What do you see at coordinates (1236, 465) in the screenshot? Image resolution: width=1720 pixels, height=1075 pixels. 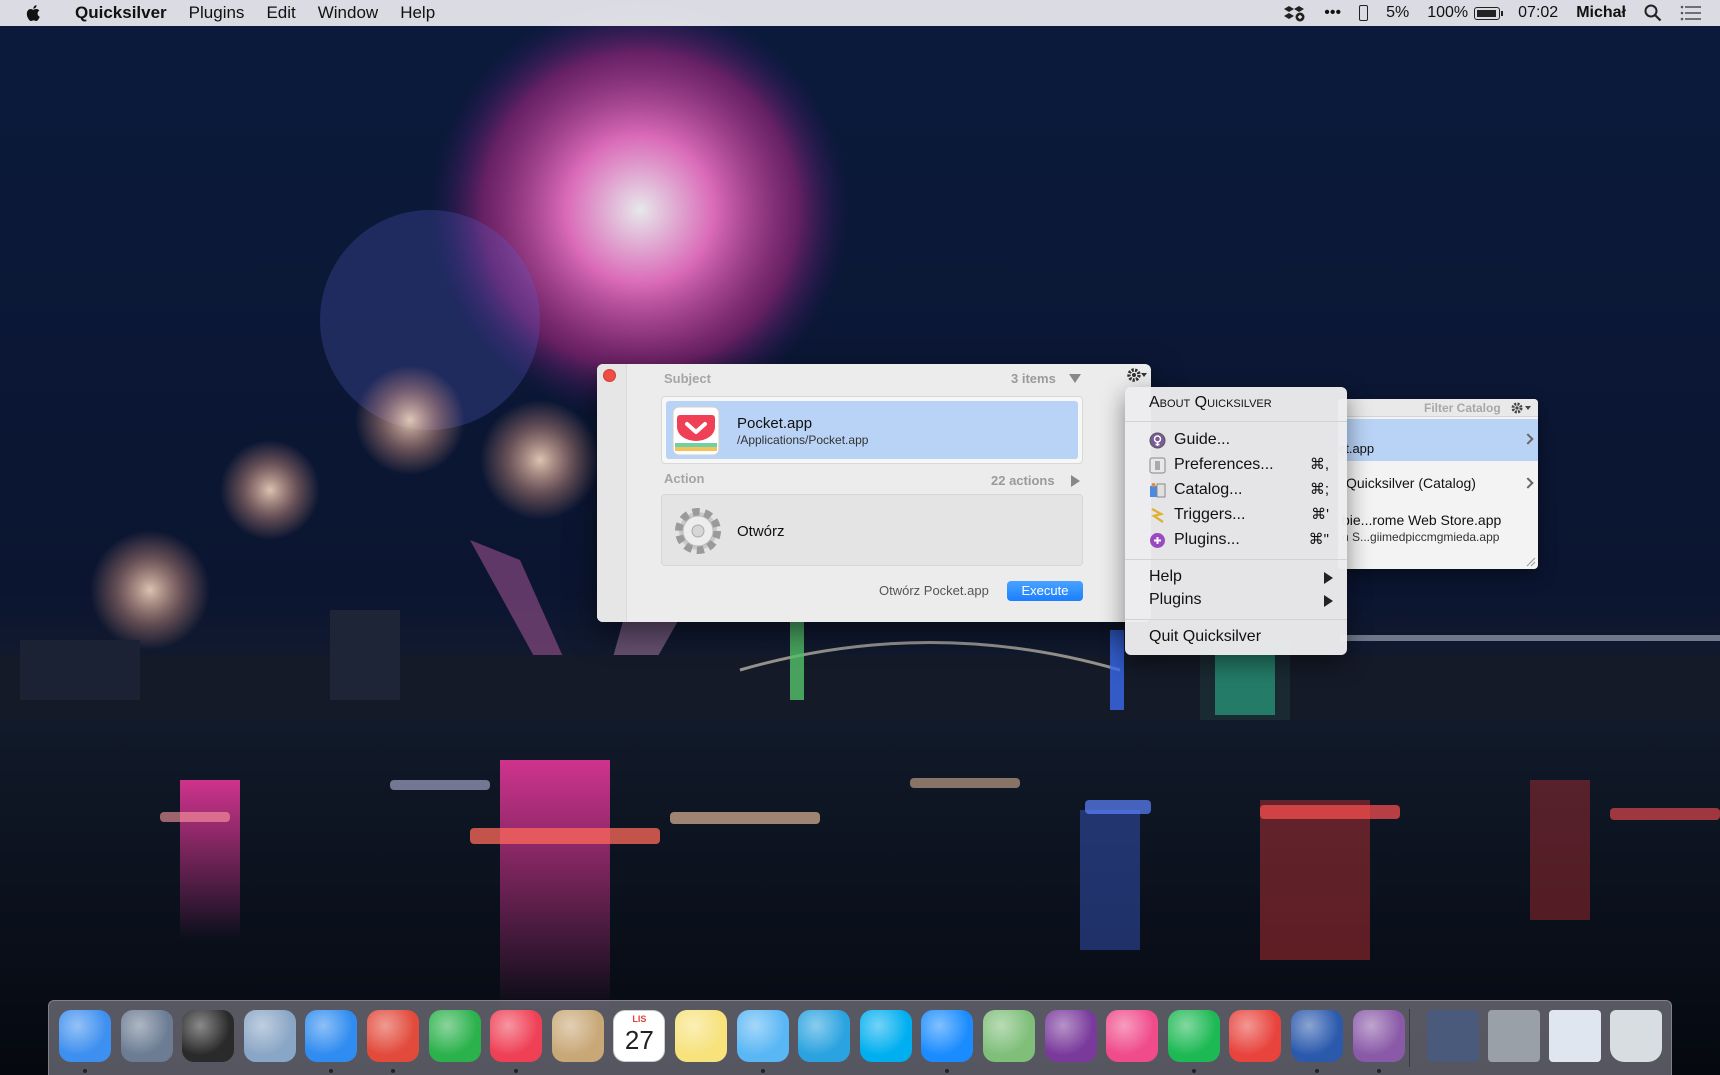 I see `menu-preferences: Preferences... ⌘,` at bounding box center [1236, 465].